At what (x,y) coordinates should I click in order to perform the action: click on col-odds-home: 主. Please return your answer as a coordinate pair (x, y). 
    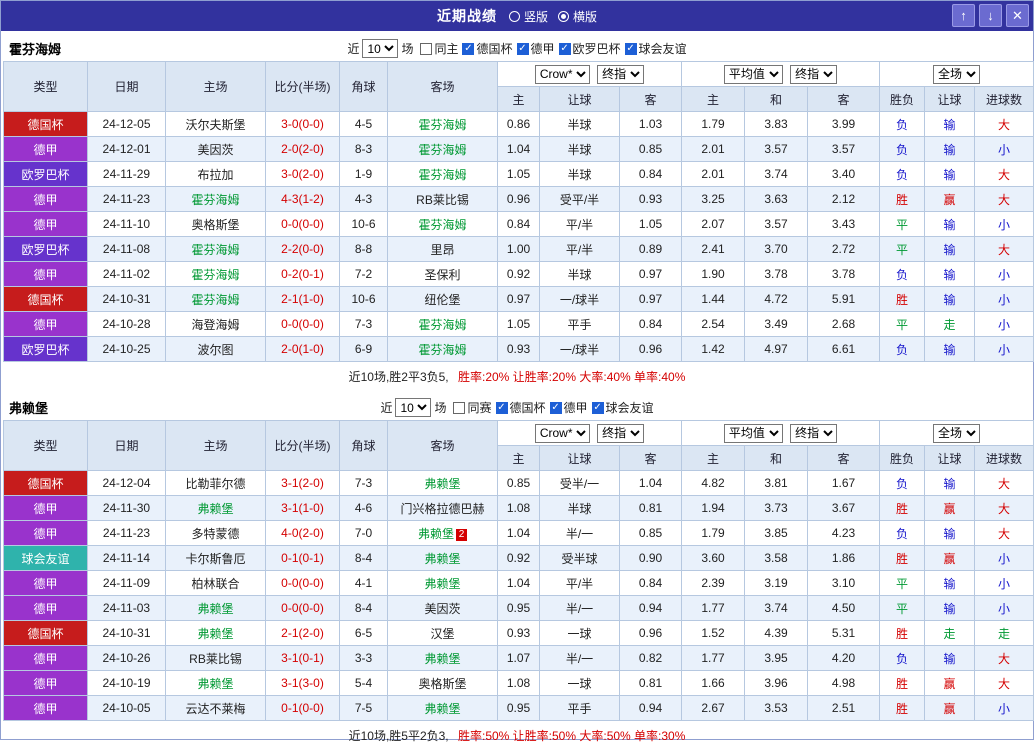
    Looking at the image, I should click on (518, 99).